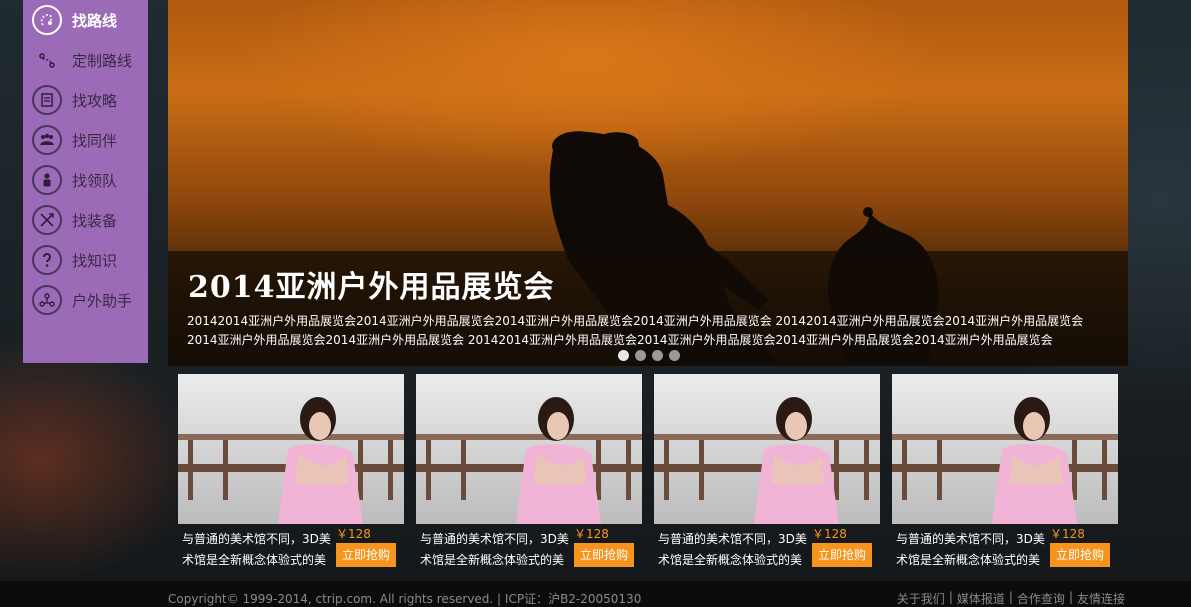 This screenshot has height=607, width=1191. What do you see at coordinates (47, 60) in the screenshot?
I see `custom-route-icon` at bounding box center [47, 60].